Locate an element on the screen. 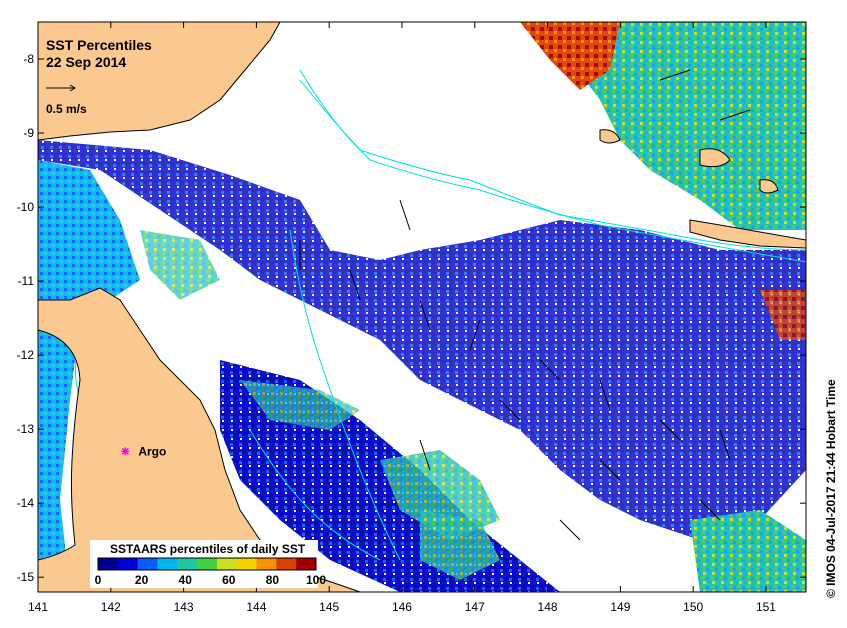  legend-title: SSTAARS percentiles of daily SST is located at coordinates (208, 549).